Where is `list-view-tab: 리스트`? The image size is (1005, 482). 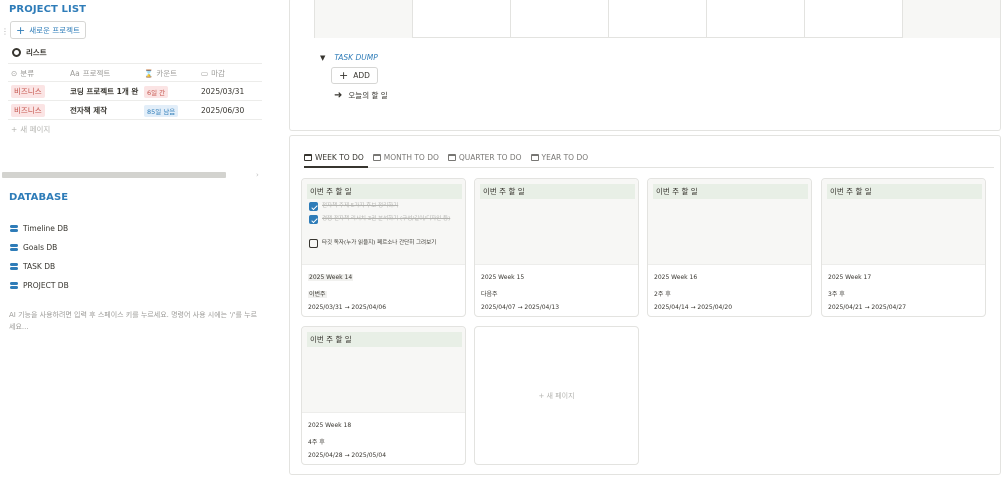 list-view-tab: 리스트 is located at coordinates (29, 52).